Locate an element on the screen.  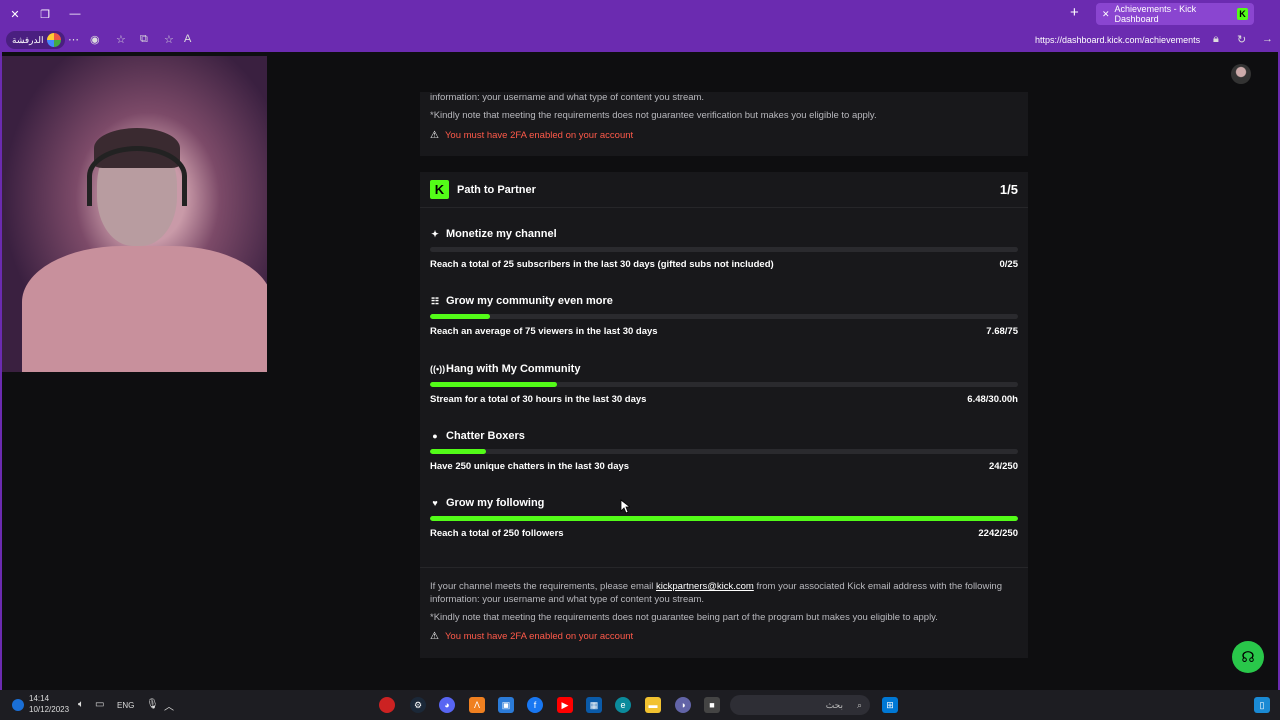
app-game-icon is located at coordinates (387, 705).